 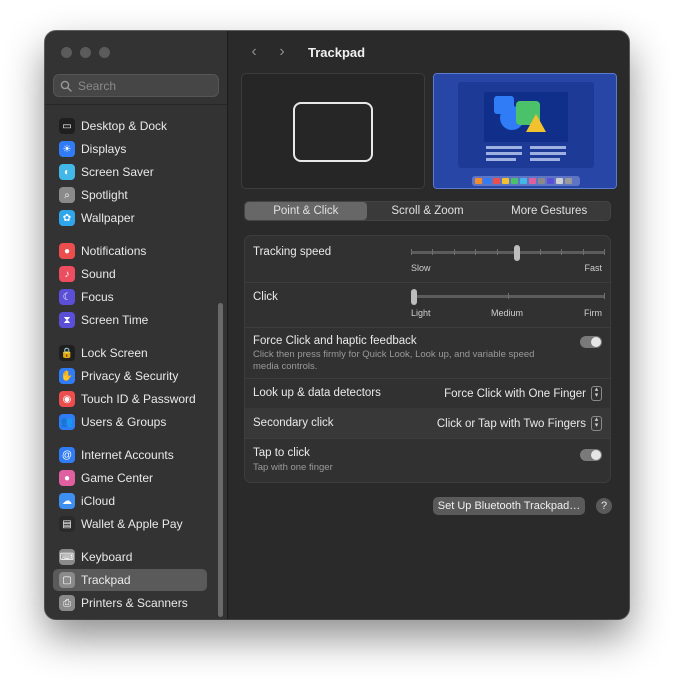 What do you see at coordinates (508, 252) in the screenshot?
I see `tracking-speed-track` at bounding box center [508, 252].